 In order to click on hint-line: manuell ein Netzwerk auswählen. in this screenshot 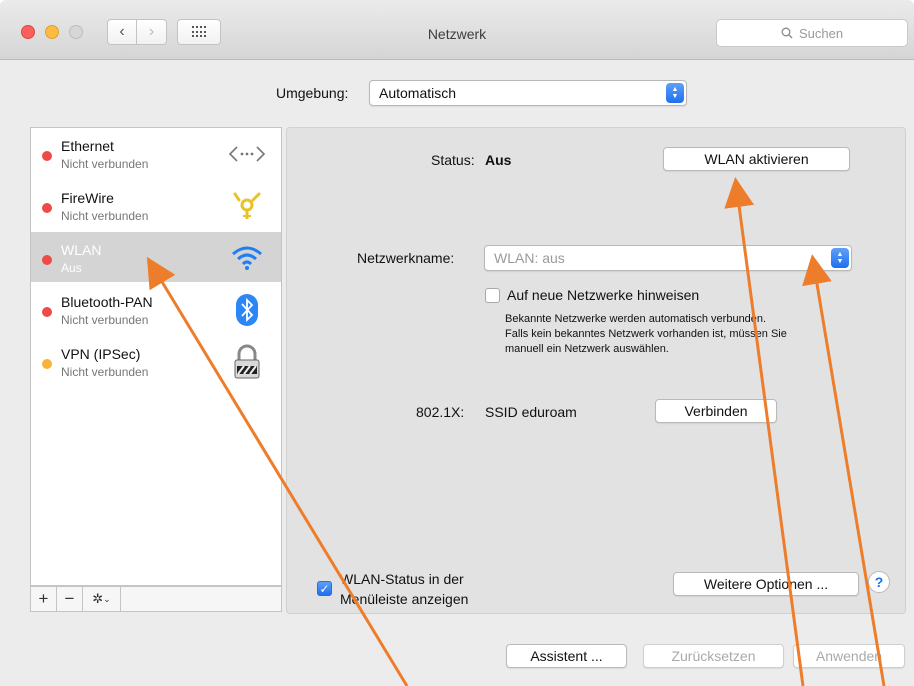, I will do `click(587, 349)`.